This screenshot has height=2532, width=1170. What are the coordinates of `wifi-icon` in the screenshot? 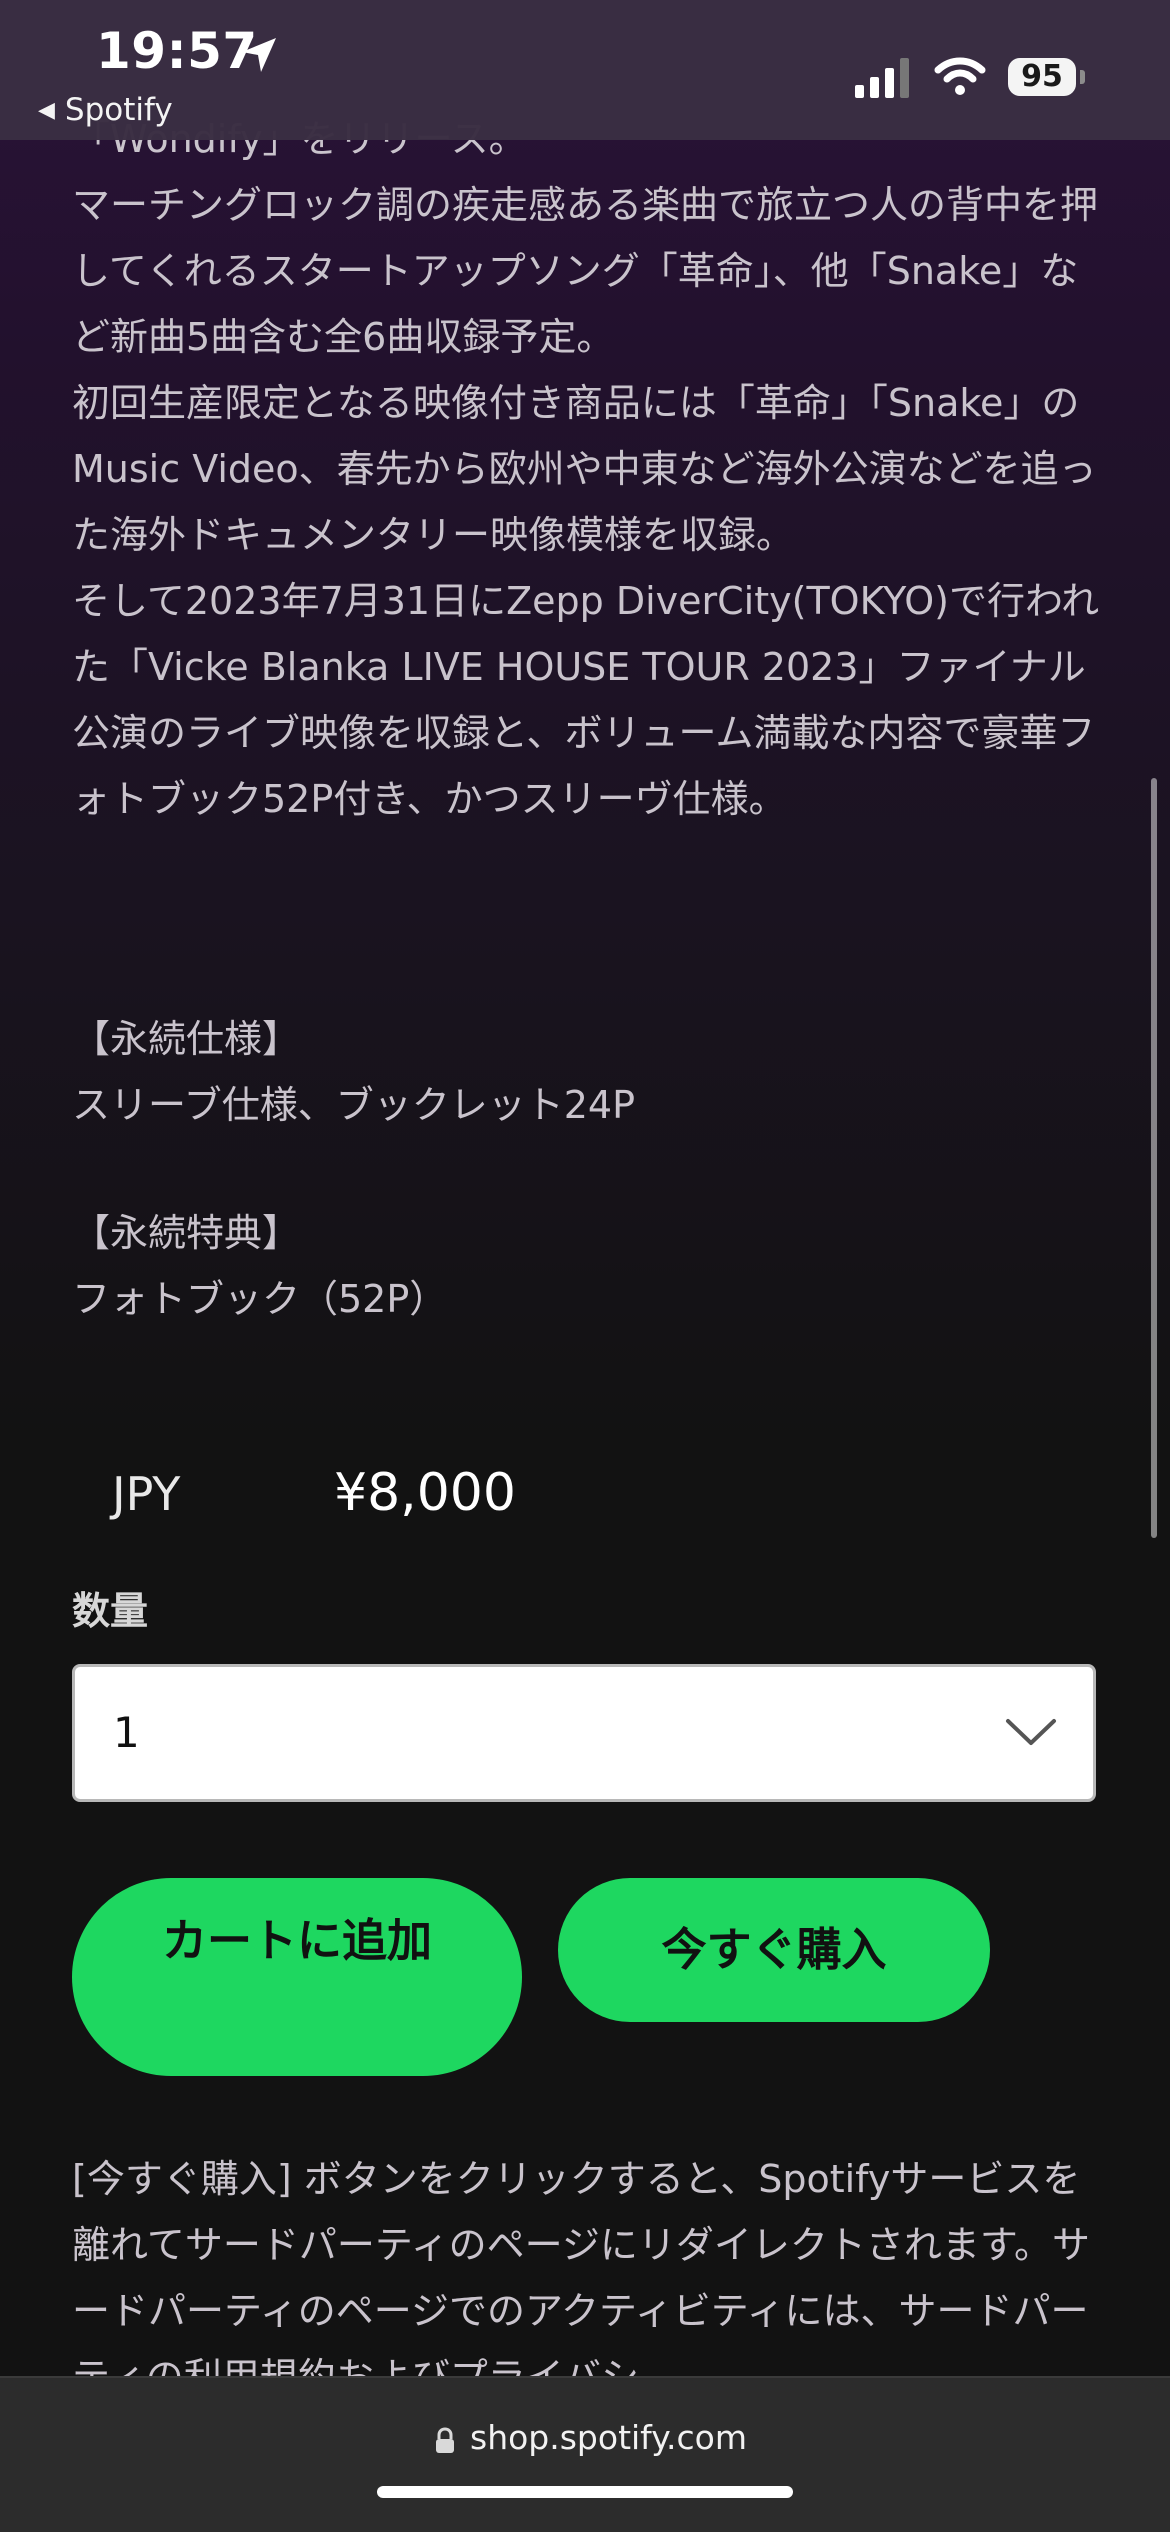 It's located at (960, 76).